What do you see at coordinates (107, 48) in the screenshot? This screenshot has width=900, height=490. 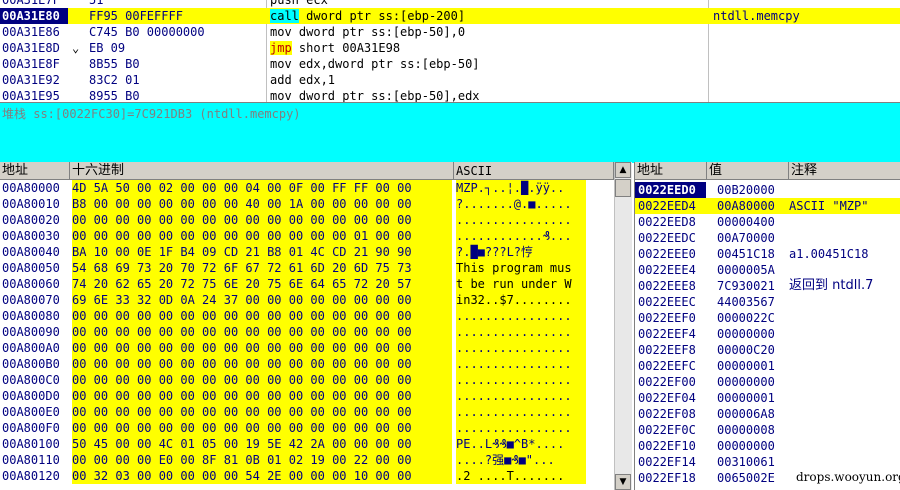 I see `instruction-bytes: EB 09` at bounding box center [107, 48].